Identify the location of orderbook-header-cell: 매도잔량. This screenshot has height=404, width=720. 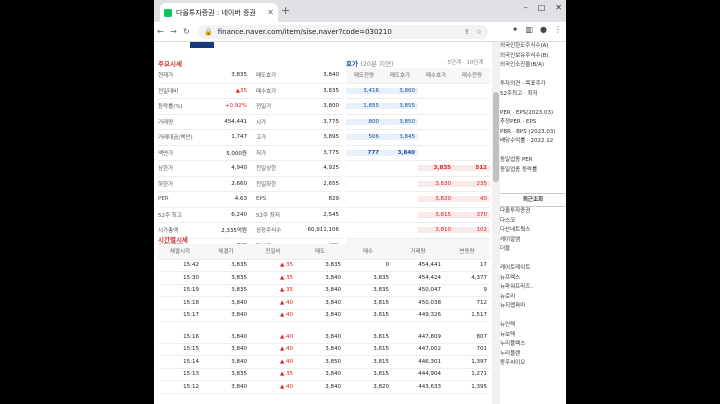
(364, 76).